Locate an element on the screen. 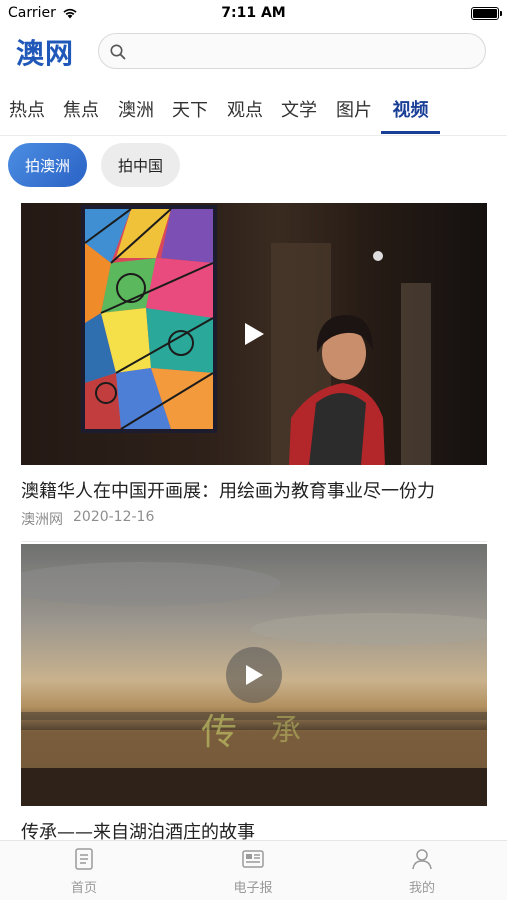  tab-world: 天下 is located at coordinates (190, 115).